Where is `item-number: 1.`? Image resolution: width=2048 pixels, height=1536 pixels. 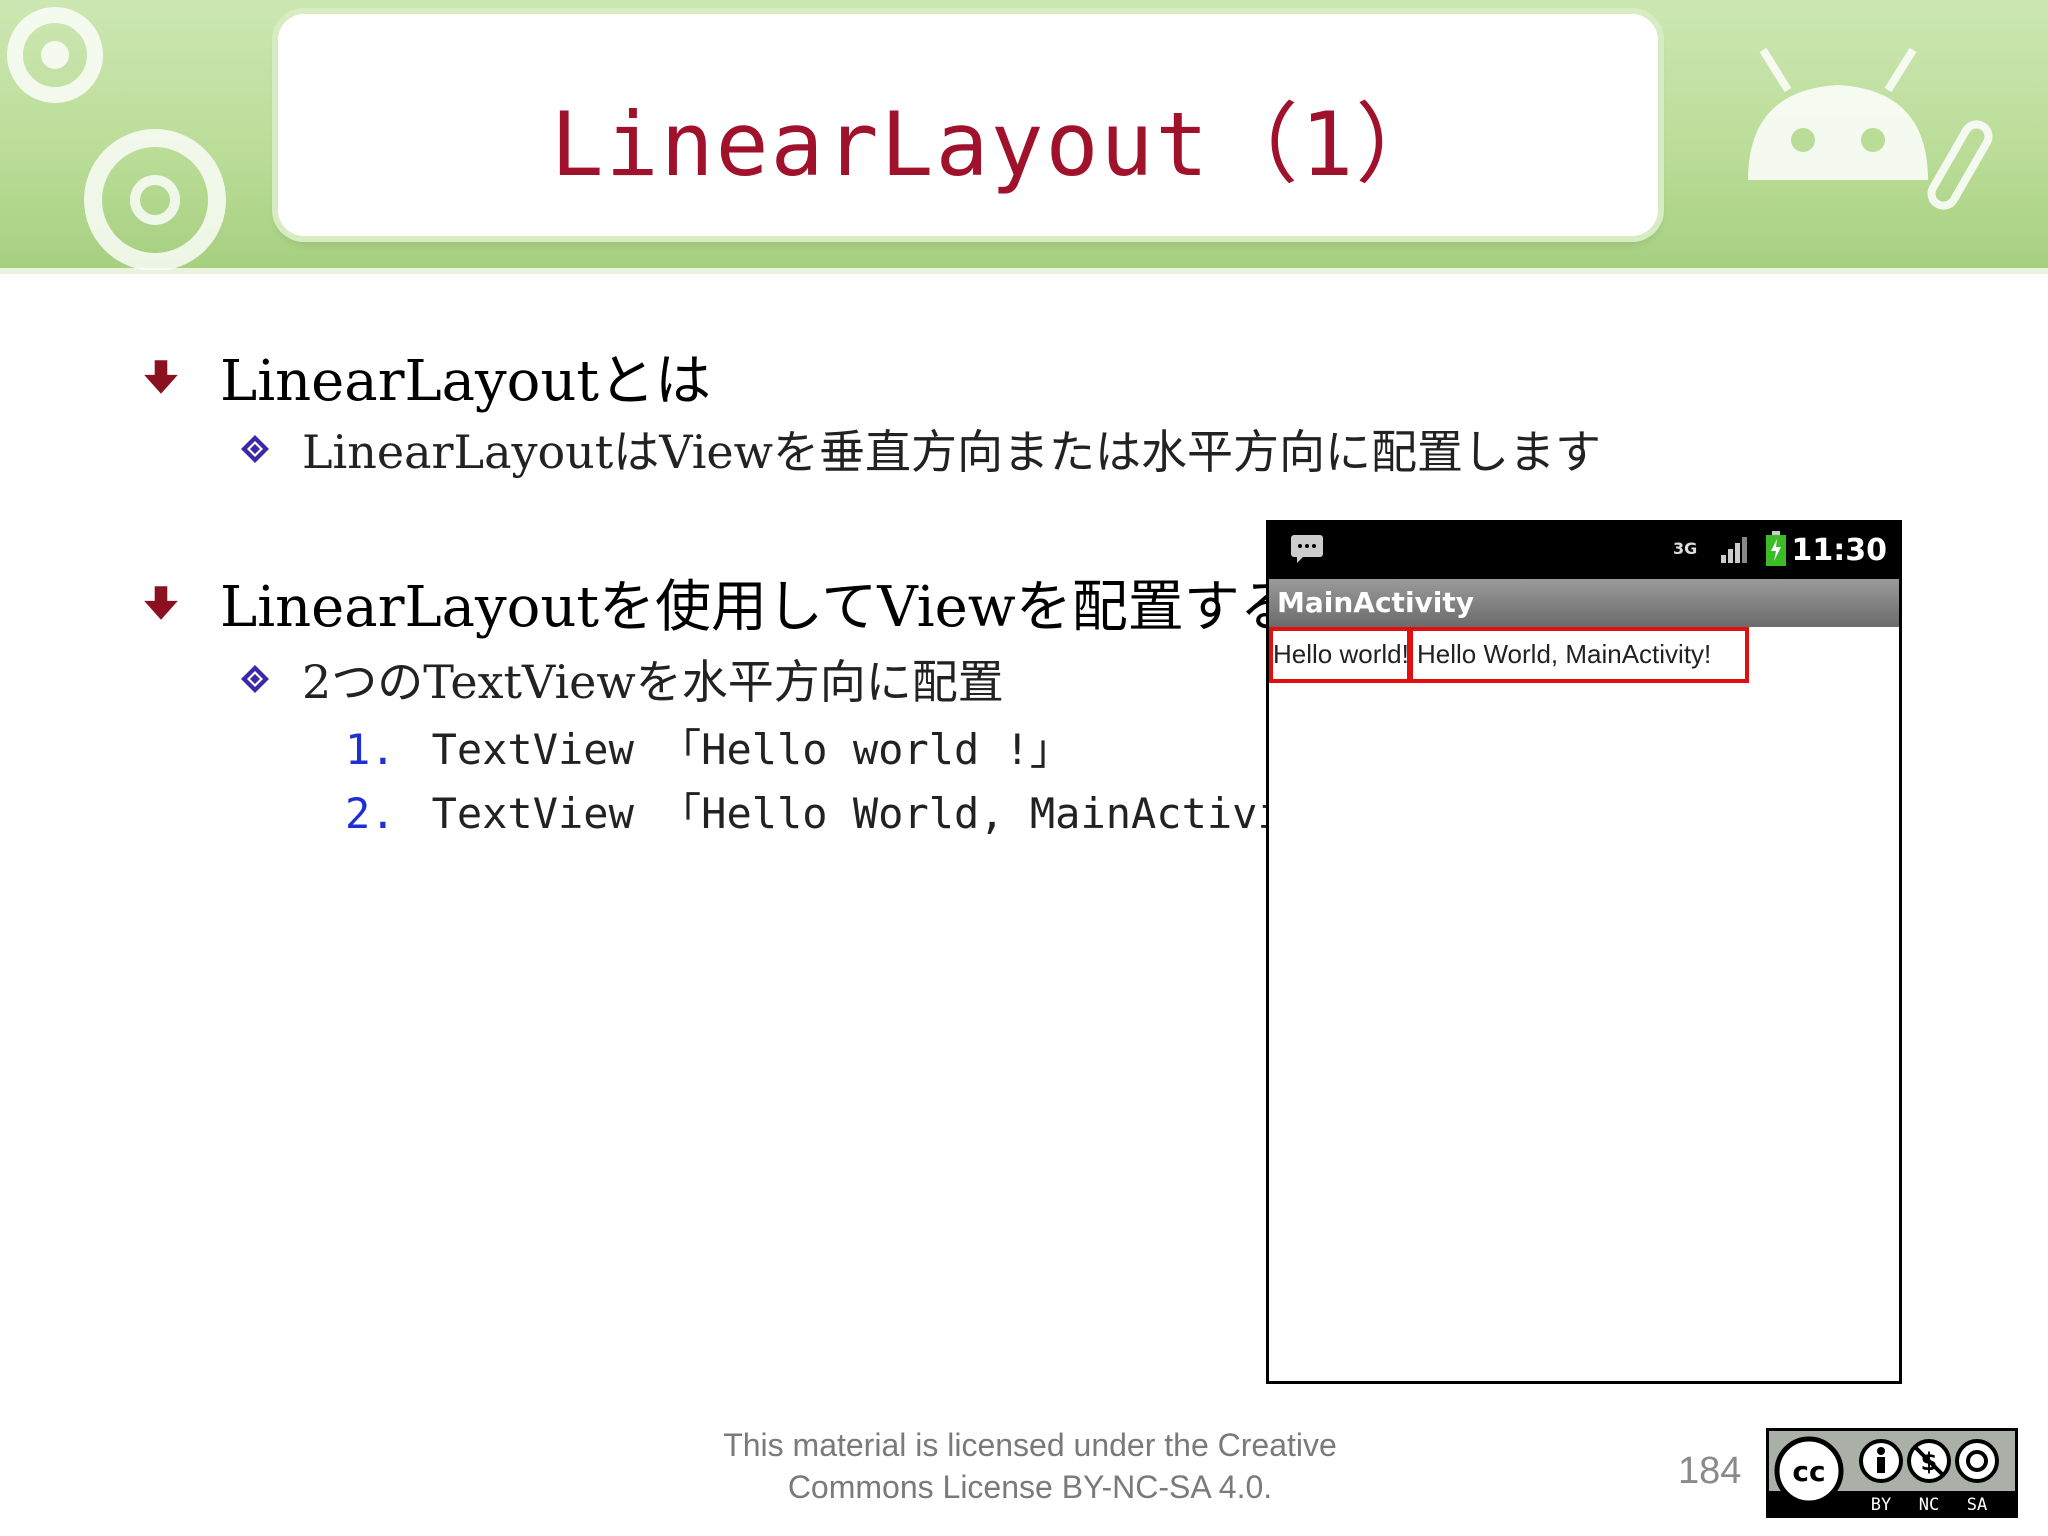
item-number: 1. is located at coordinates (370, 749).